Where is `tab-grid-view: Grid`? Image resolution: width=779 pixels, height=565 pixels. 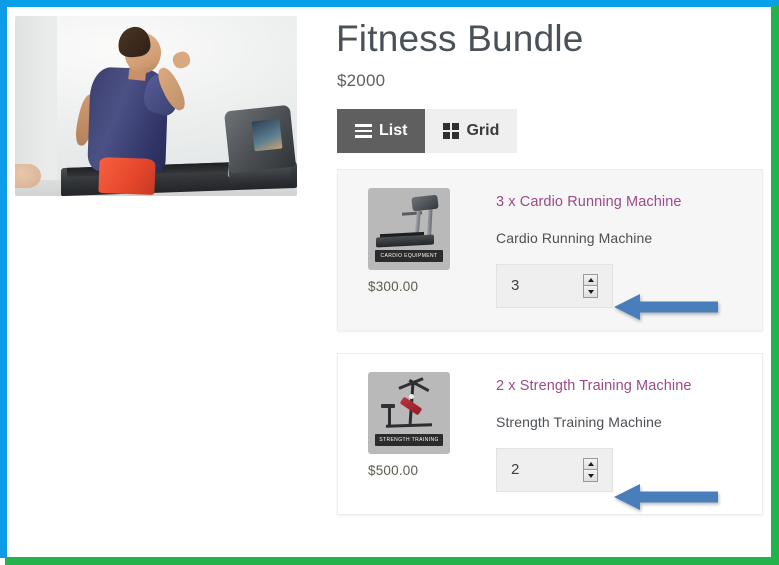 tab-grid-view: Grid is located at coordinates (471, 130).